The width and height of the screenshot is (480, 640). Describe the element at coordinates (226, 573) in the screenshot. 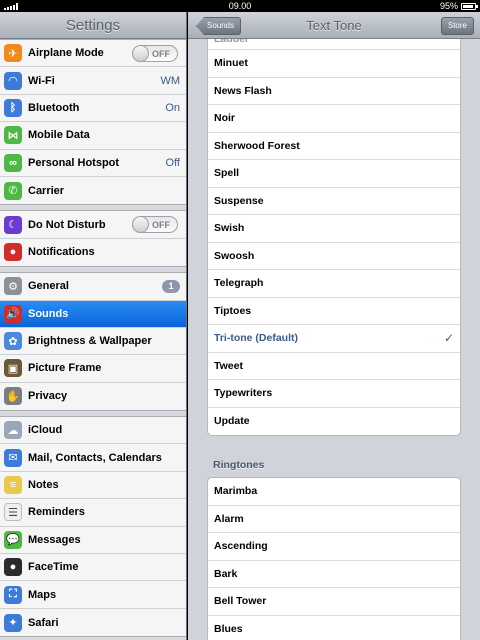

I see `ringtone-label: Bark` at that location.